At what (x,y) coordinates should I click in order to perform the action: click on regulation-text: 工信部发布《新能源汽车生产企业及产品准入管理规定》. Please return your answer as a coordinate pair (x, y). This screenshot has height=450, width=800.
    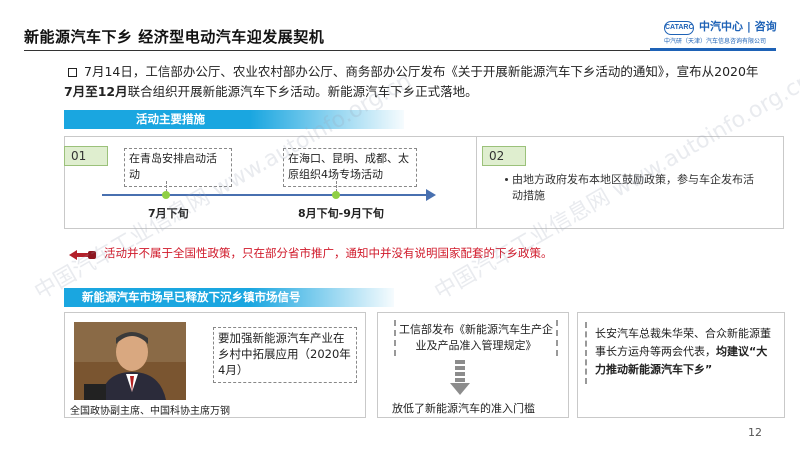
    Looking at the image, I should click on (476, 338).